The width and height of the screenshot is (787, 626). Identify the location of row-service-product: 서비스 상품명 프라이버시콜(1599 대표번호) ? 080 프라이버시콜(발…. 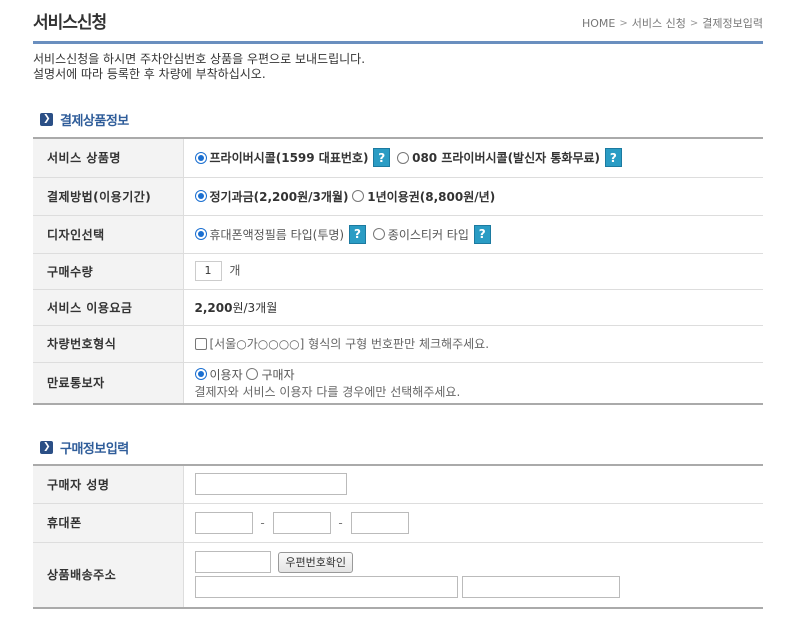
(398, 158).